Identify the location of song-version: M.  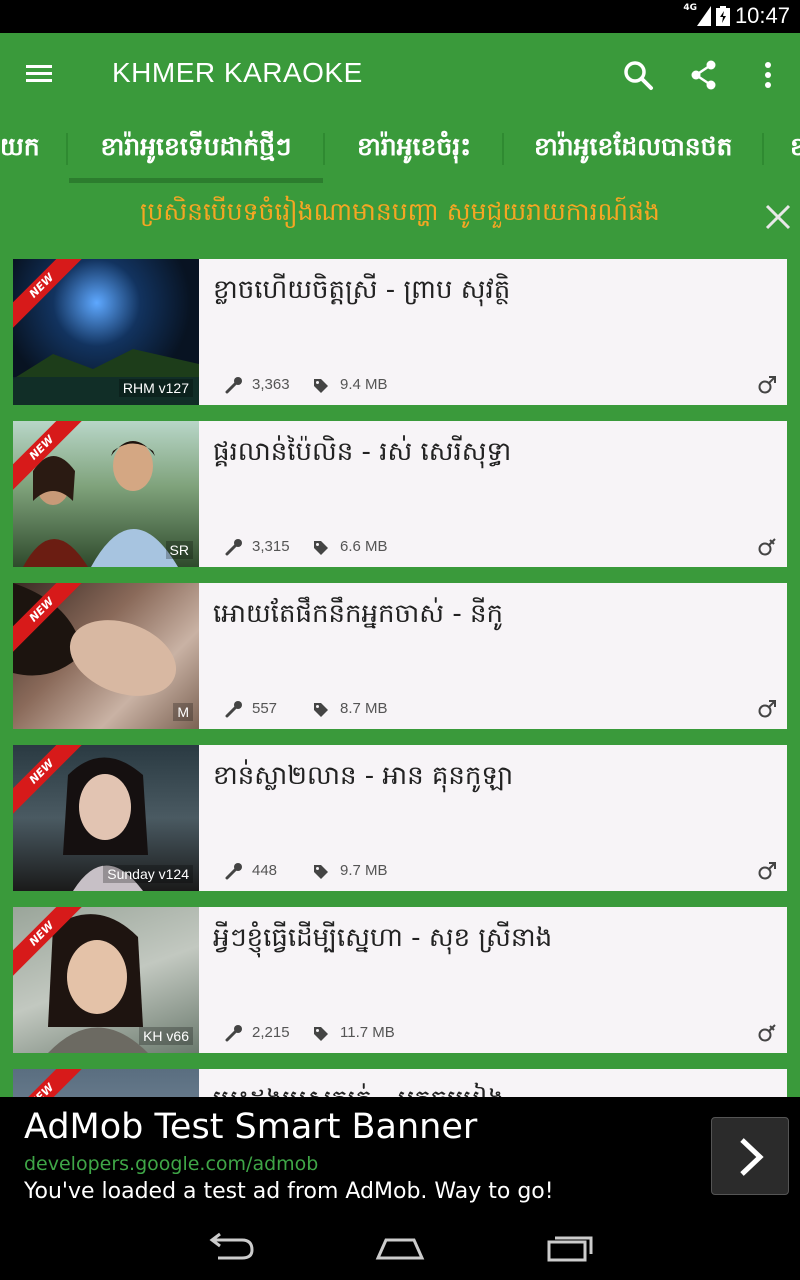
(183, 712).